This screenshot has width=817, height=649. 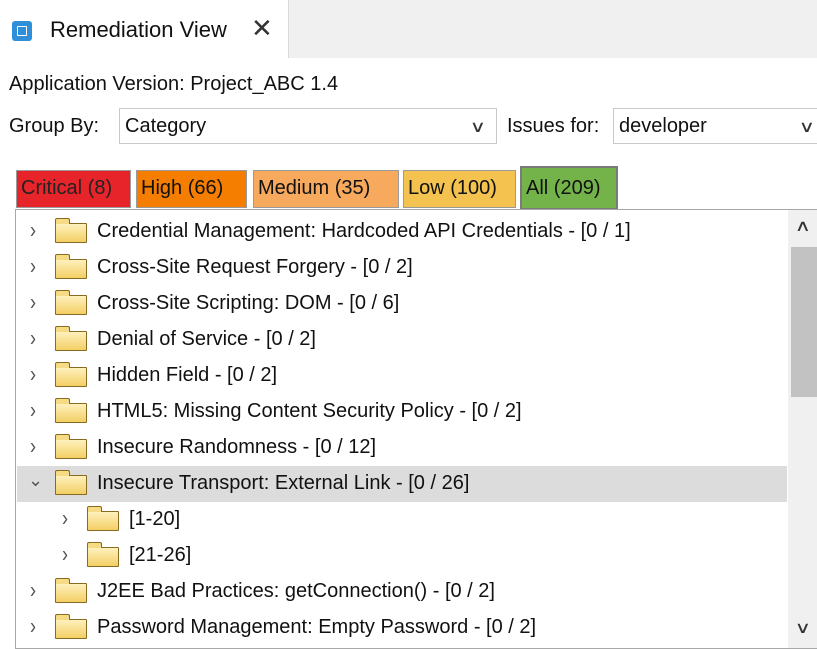 What do you see at coordinates (54, 126) in the screenshot?
I see `group-by-label: Group By:` at bounding box center [54, 126].